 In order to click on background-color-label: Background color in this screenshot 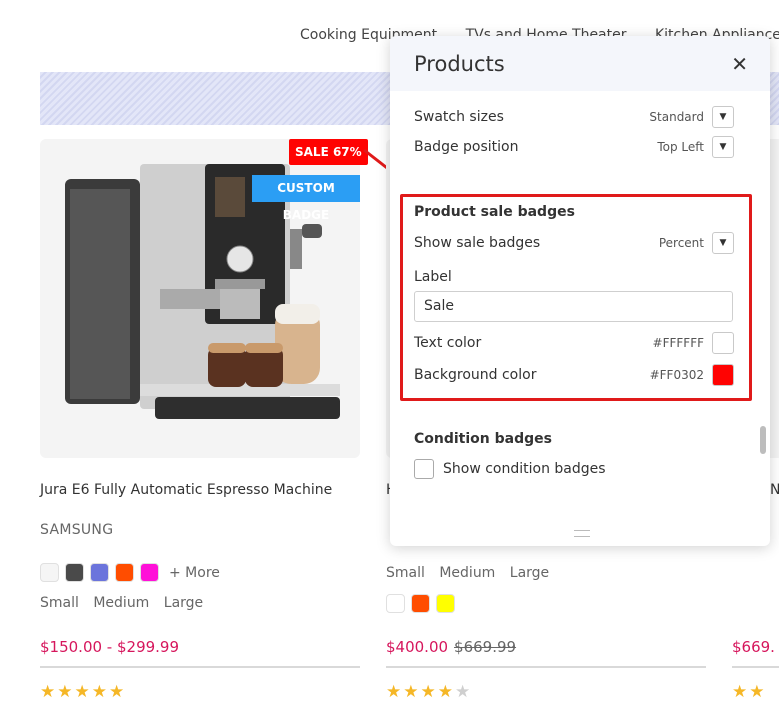, I will do `click(475, 375)`.